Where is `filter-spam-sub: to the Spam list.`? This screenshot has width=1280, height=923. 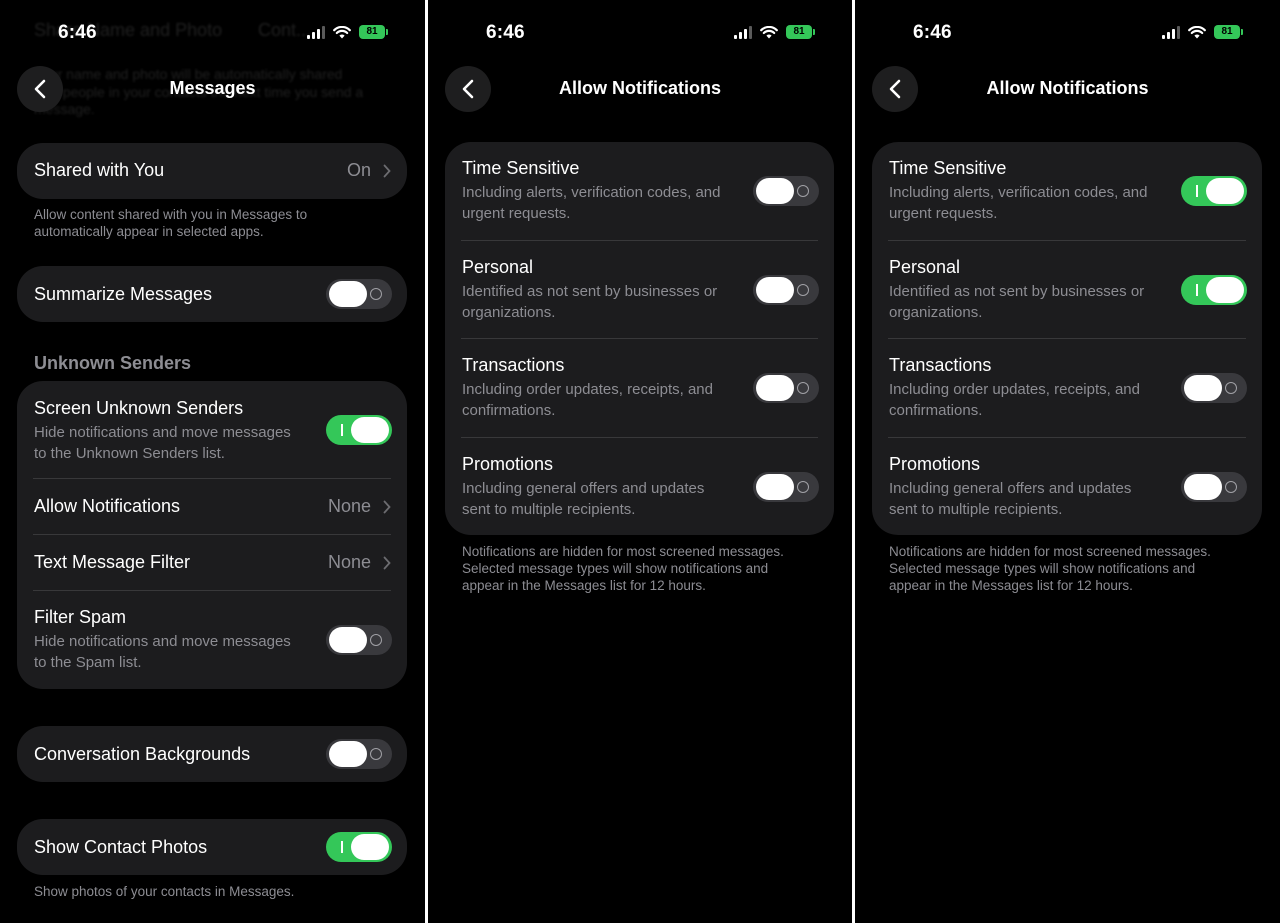
filter-spam-sub: to the Spam list. is located at coordinates (88, 662).